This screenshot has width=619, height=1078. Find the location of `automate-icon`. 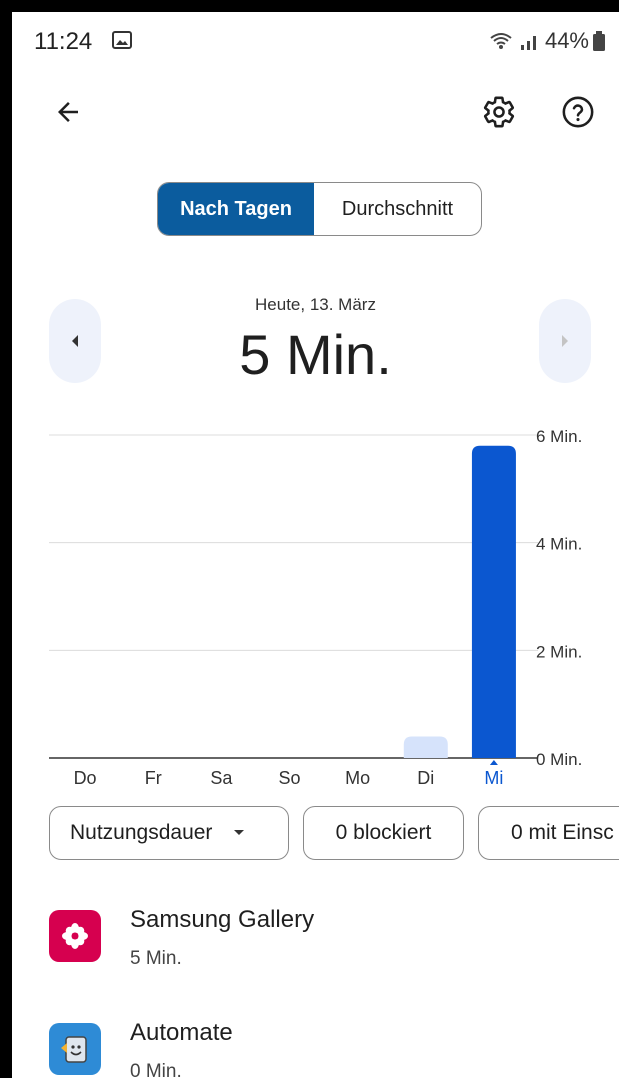

automate-icon is located at coordinates (75, 1049).